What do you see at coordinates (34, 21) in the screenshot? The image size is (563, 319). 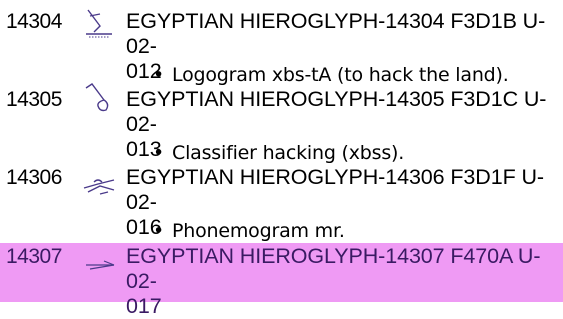 I see `entry-code: 14304` at bounding box center [34, 21].